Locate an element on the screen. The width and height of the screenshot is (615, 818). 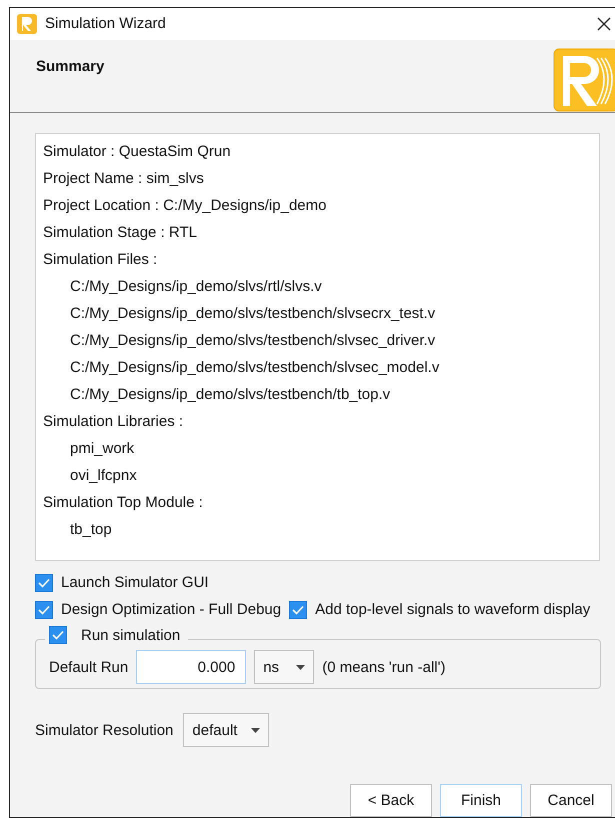
summary-line: C:/My_Designs/ip_demo/slvs/rtl/slvs.v is located at coordinates (196, 287).